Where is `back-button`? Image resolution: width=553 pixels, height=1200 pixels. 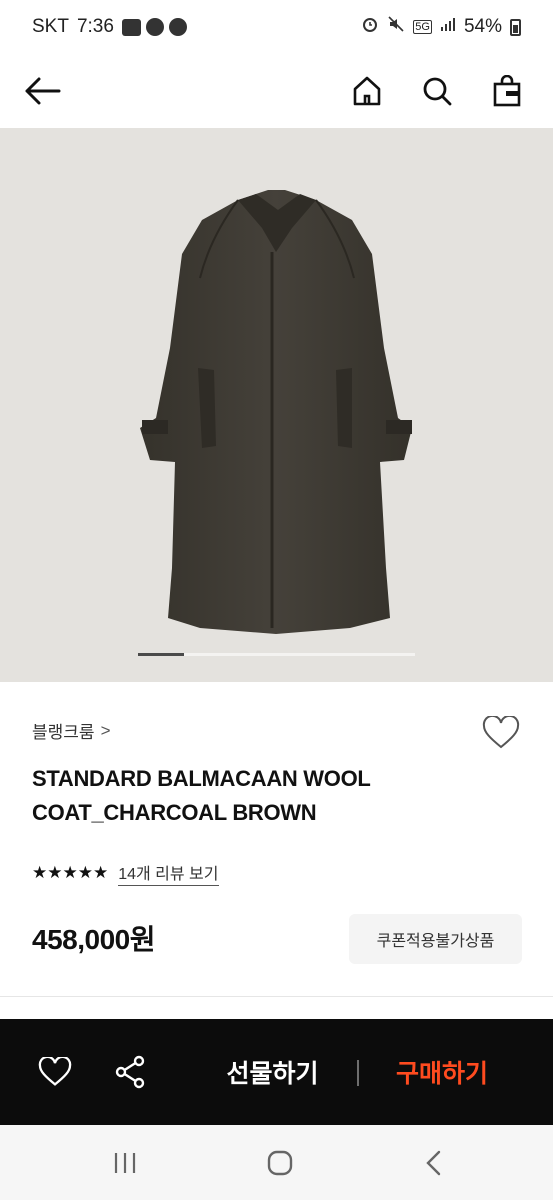
back-button is located at coordinates (42, 91).